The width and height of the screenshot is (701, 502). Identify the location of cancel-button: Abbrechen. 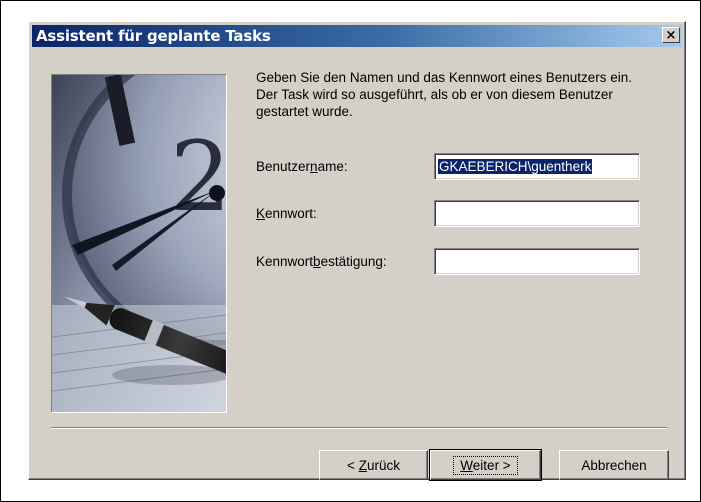
(614, 465).